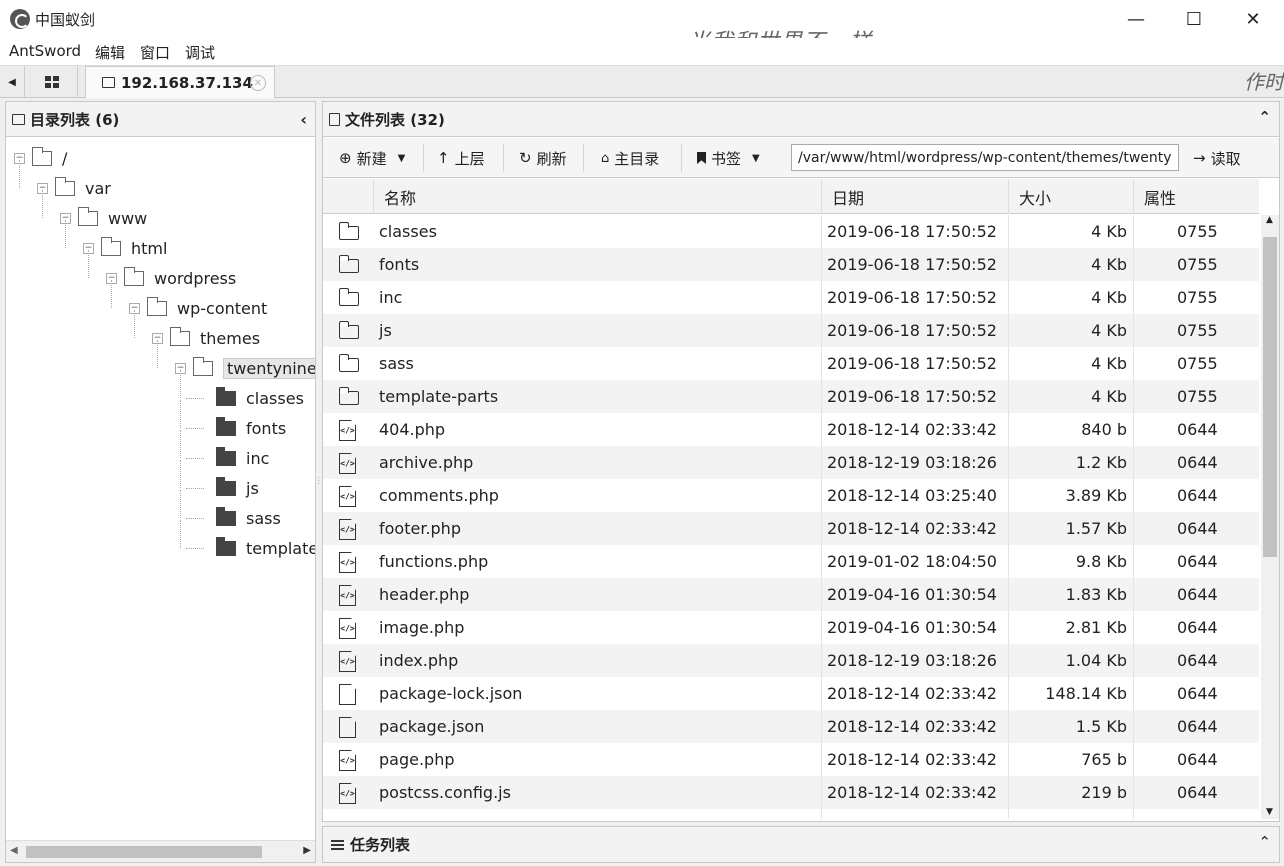 This screenshot has width=1284, height=866. What do you see at coordinates (791, 297) in the screenshot?
I see `file-row: inc 2019-06-18 17:50:52 4 Kb 0755` at bounding box center [791, 297].